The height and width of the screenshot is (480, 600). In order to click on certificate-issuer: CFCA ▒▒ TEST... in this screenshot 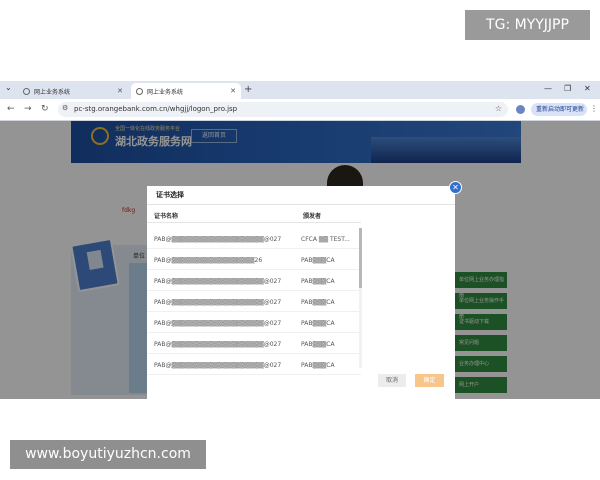, I will do `click(325, 239)`.